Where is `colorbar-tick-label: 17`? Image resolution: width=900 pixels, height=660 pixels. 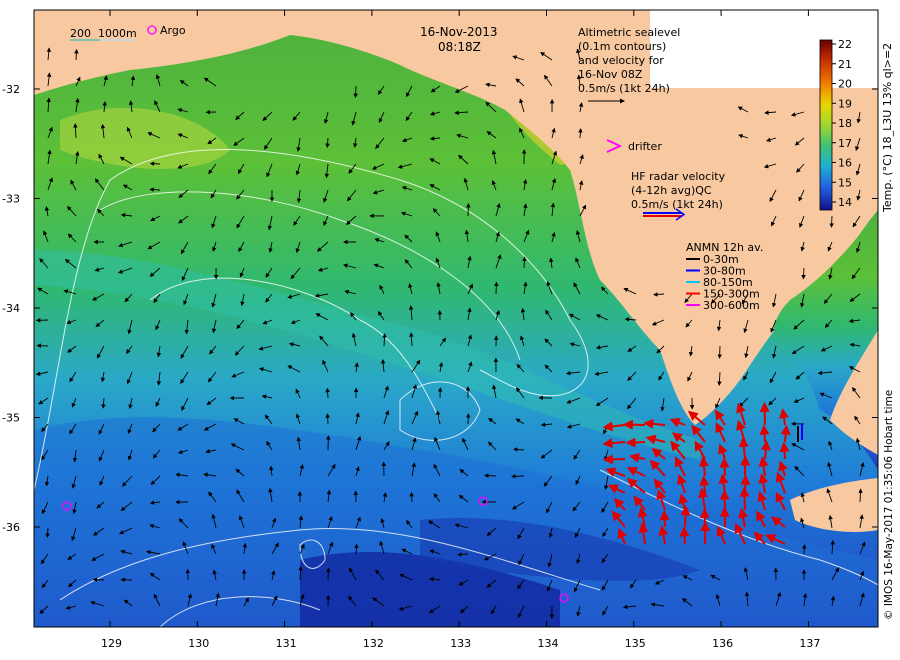
colorbar-tick-label: 17 is located at coordinates (845, 143).